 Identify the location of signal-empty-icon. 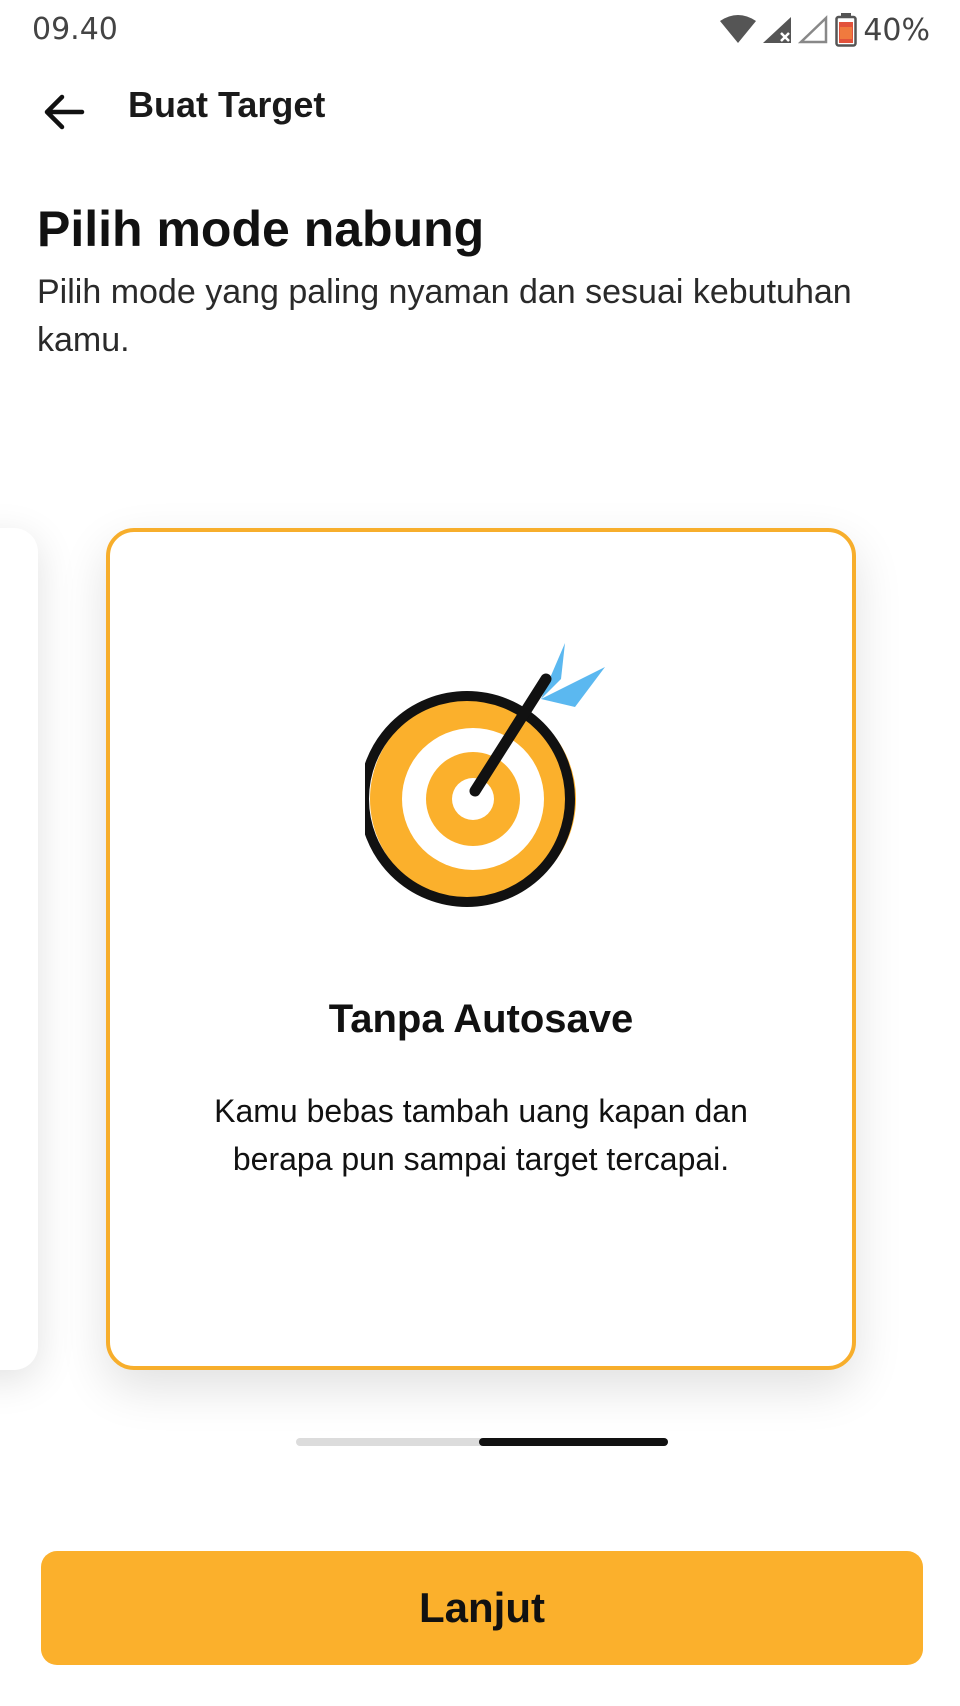
(813, 29).